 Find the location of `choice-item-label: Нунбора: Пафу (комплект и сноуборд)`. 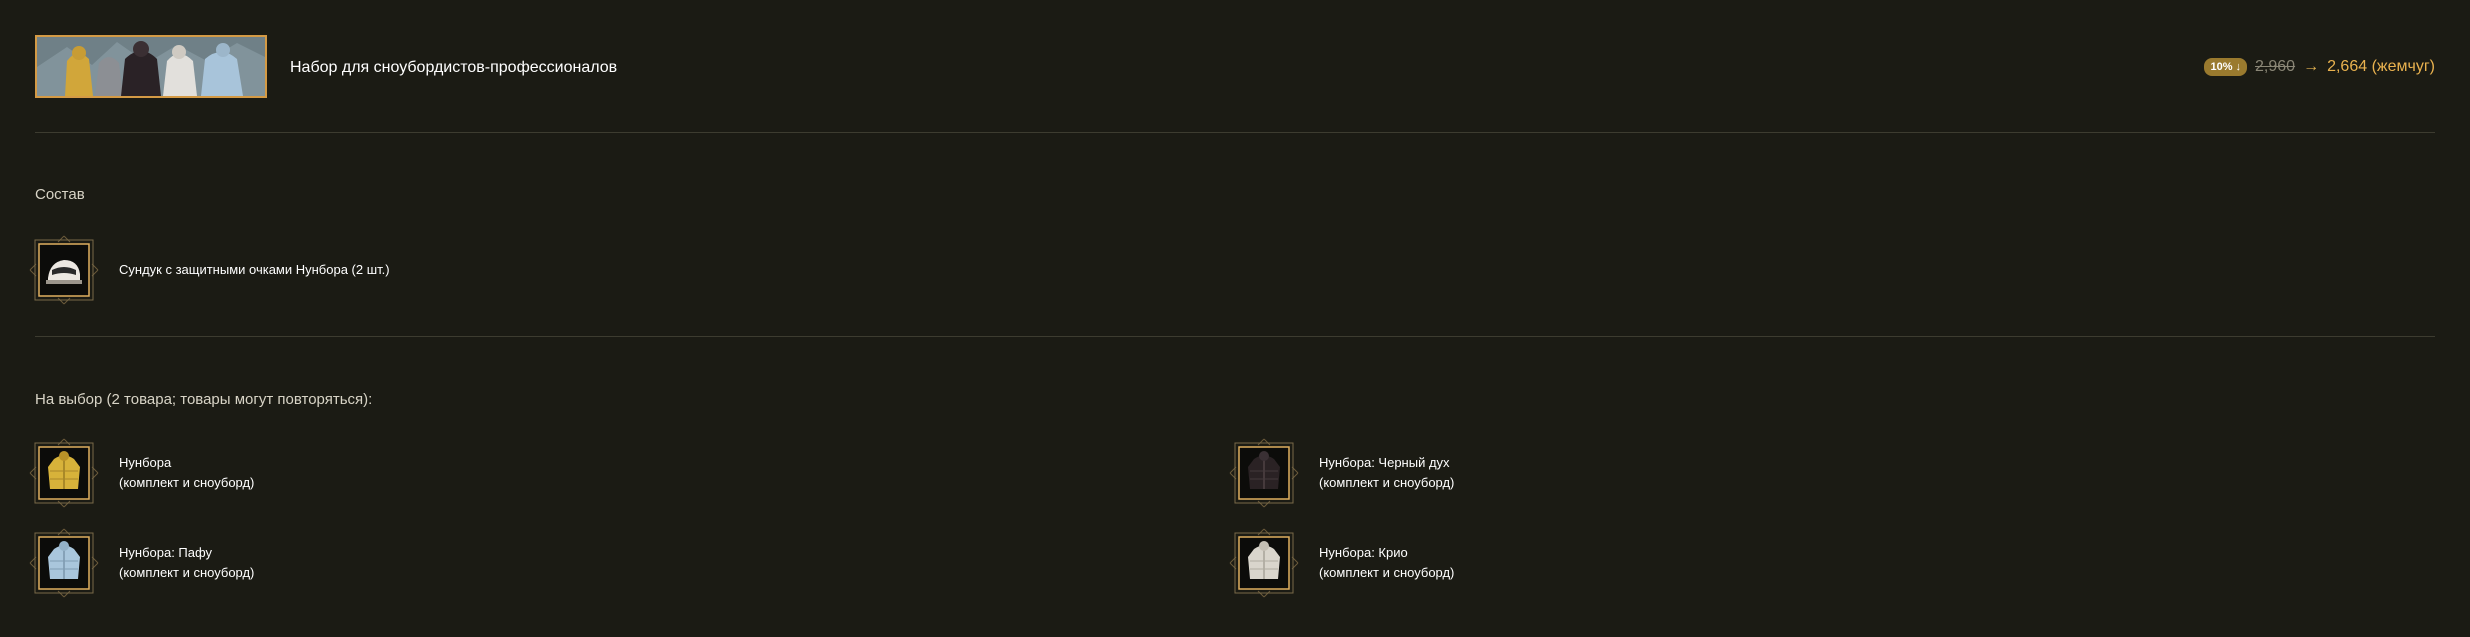

choice-item-label: Нунбора: Пафу (комплект и сноуборд) is located at coordinates (186, 563).